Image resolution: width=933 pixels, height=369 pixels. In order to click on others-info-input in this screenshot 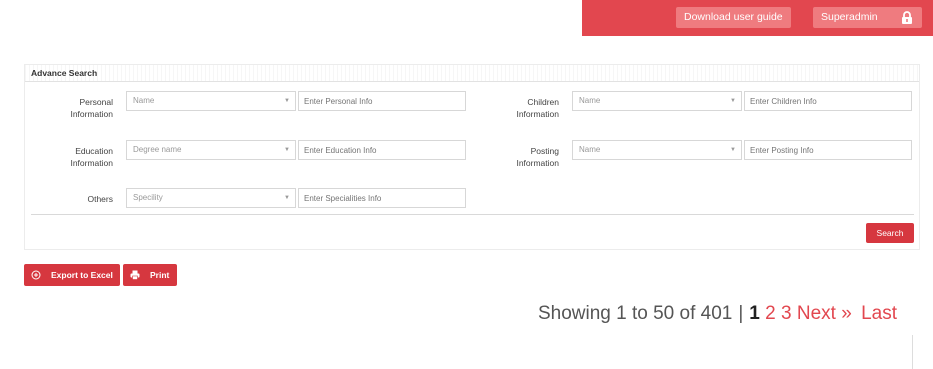, I will do `click(382, 198)`.